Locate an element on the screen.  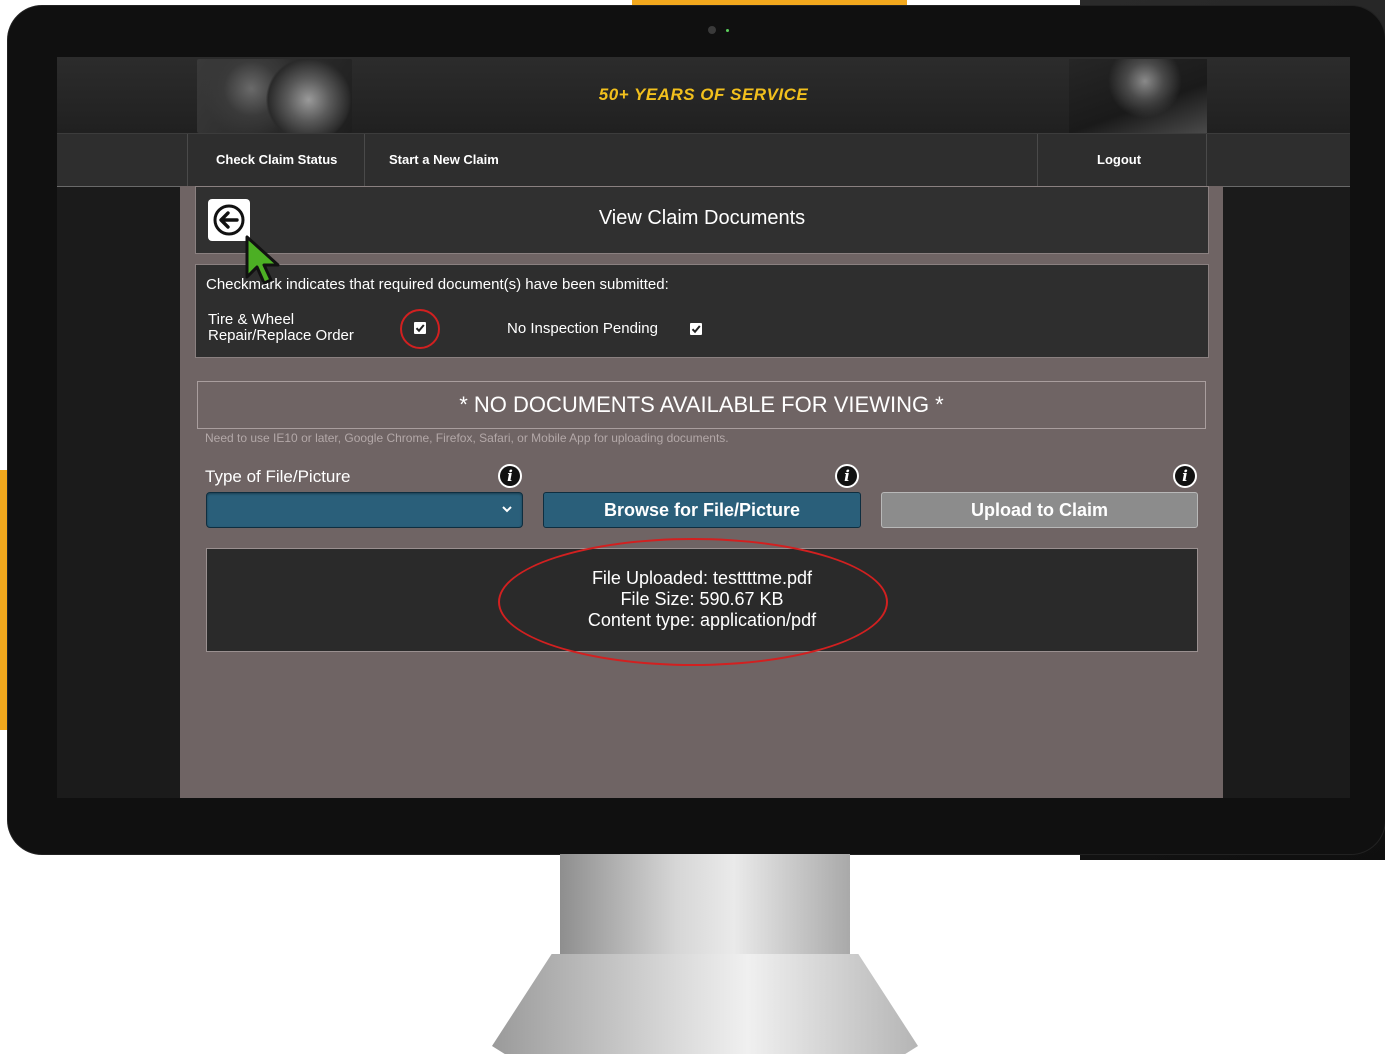
page-title: View Claim Documents is located at coordinates (702, 218).